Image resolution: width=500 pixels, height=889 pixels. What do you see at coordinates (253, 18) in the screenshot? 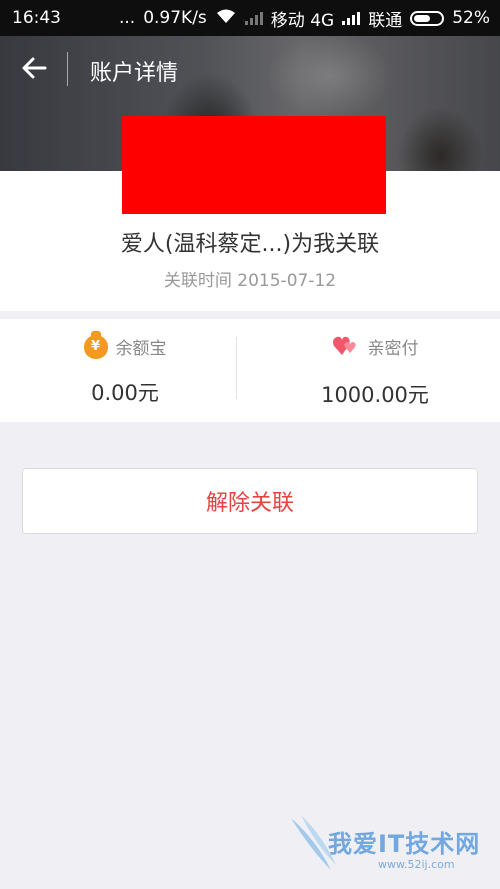
I see `signal-icon` at bounding box center [253, 18].